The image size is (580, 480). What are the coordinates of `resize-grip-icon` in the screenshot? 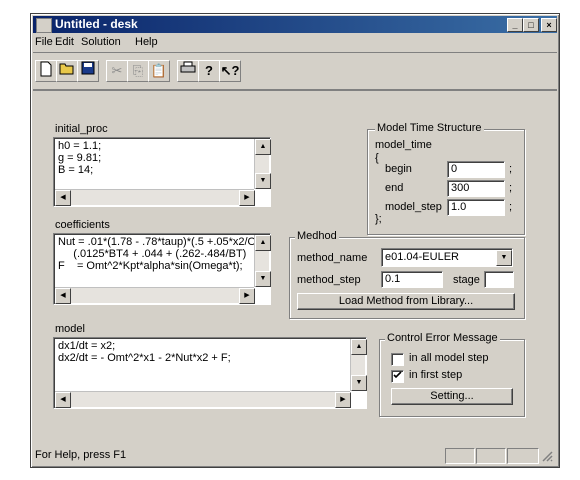 It's located at (547, 456).